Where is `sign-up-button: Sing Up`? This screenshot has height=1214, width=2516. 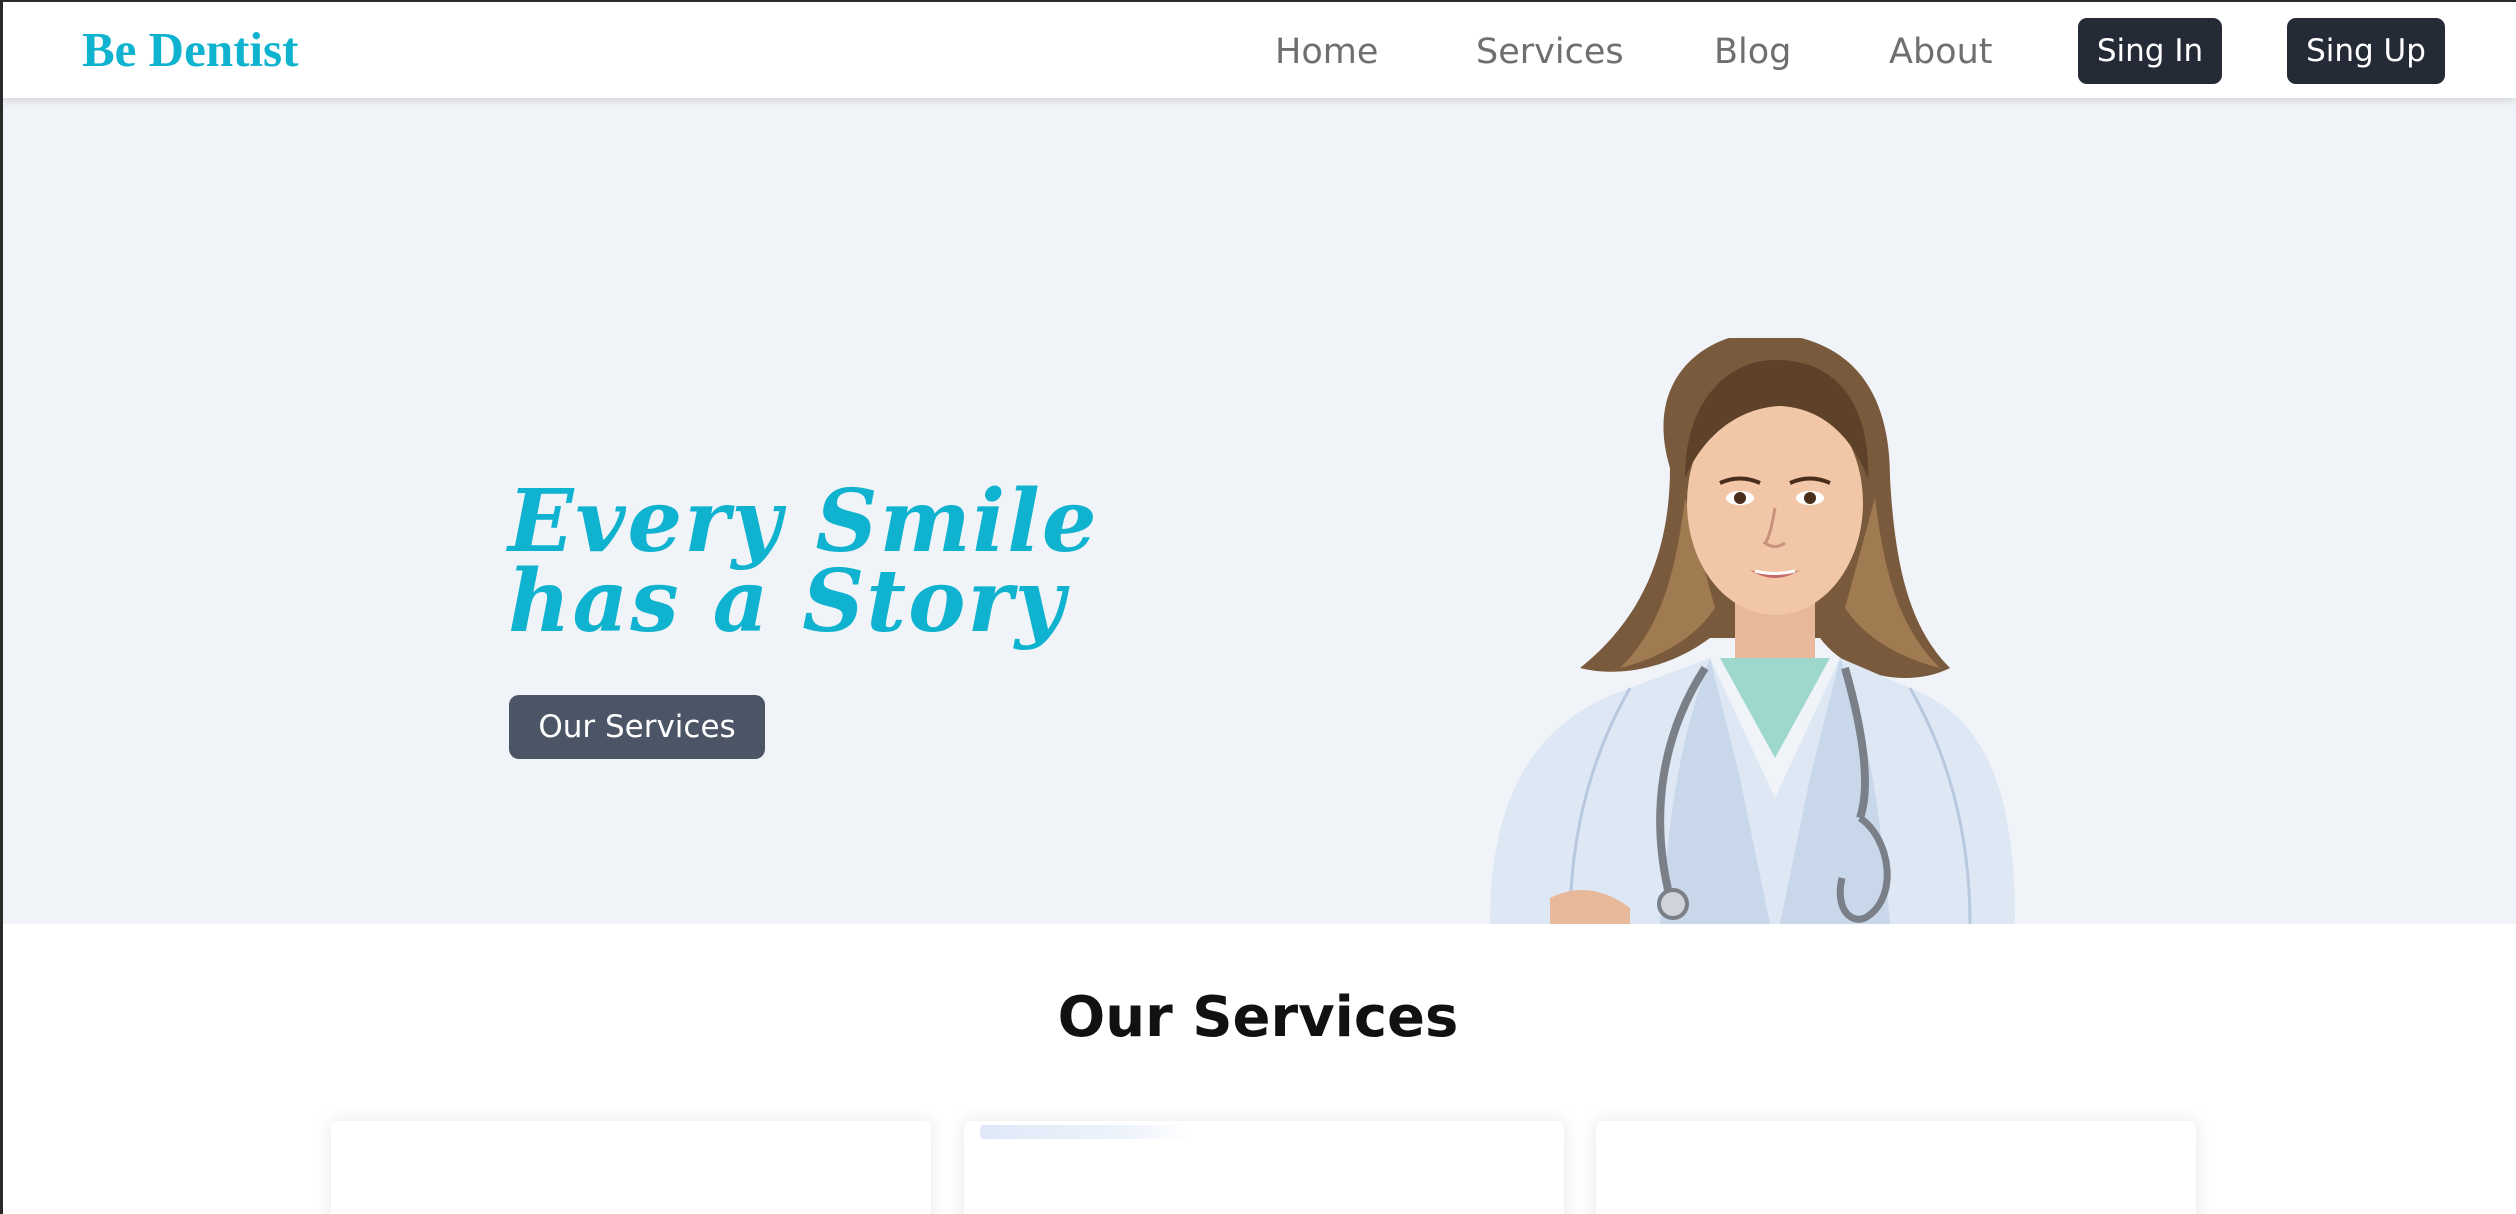 sign-up-button: Sing Up is located at coordinates (2366, 51).